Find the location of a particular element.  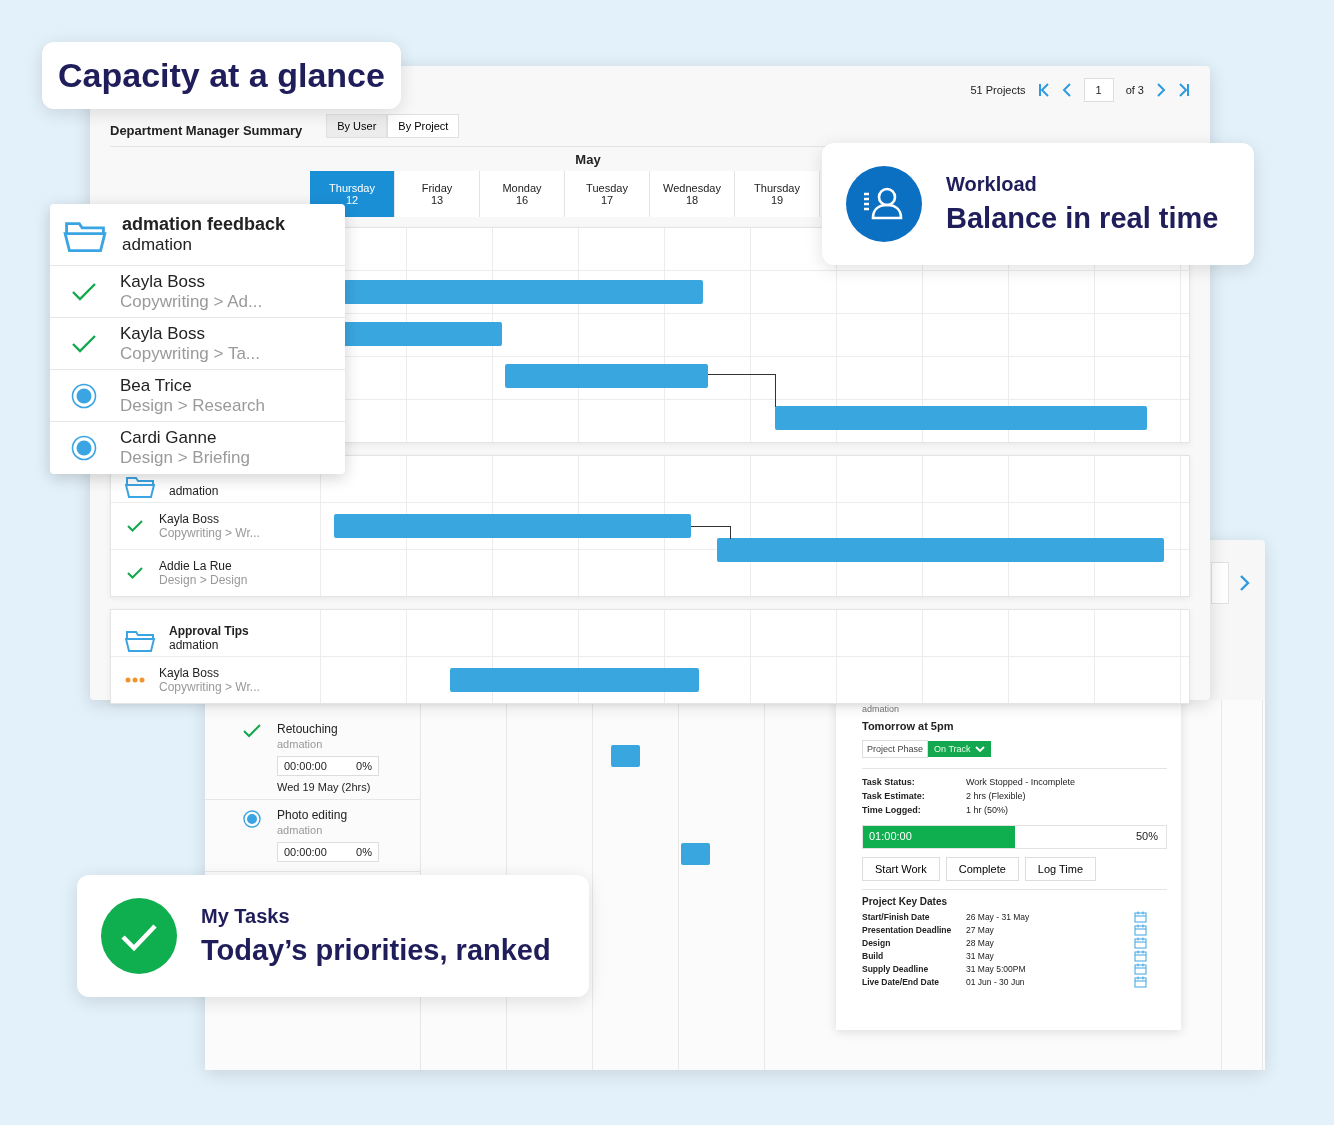

date-label: Design is located at coordinates (877, 943).